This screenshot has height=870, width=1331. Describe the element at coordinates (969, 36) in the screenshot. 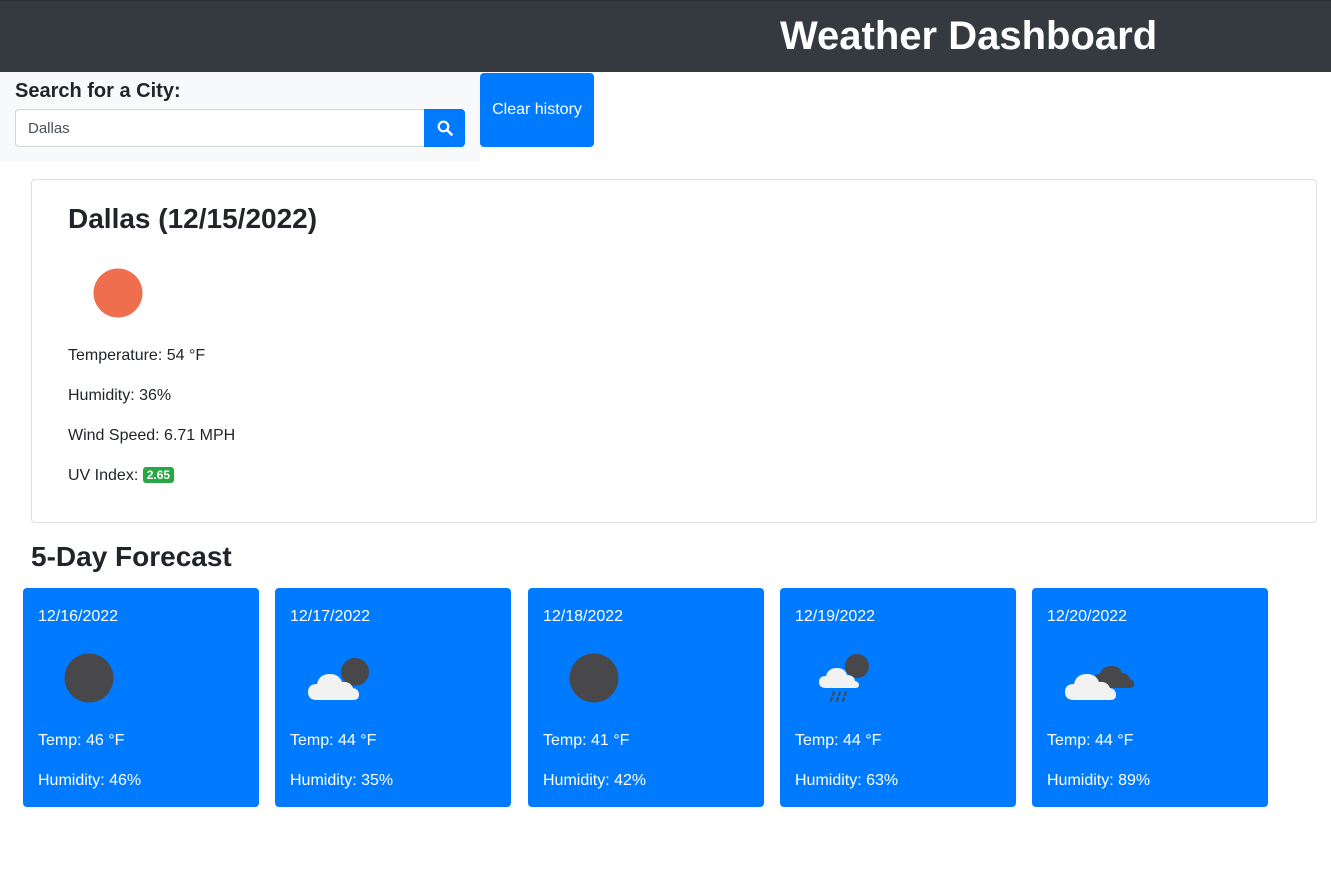

I see `page-title: Weather Dashboard` at that location.